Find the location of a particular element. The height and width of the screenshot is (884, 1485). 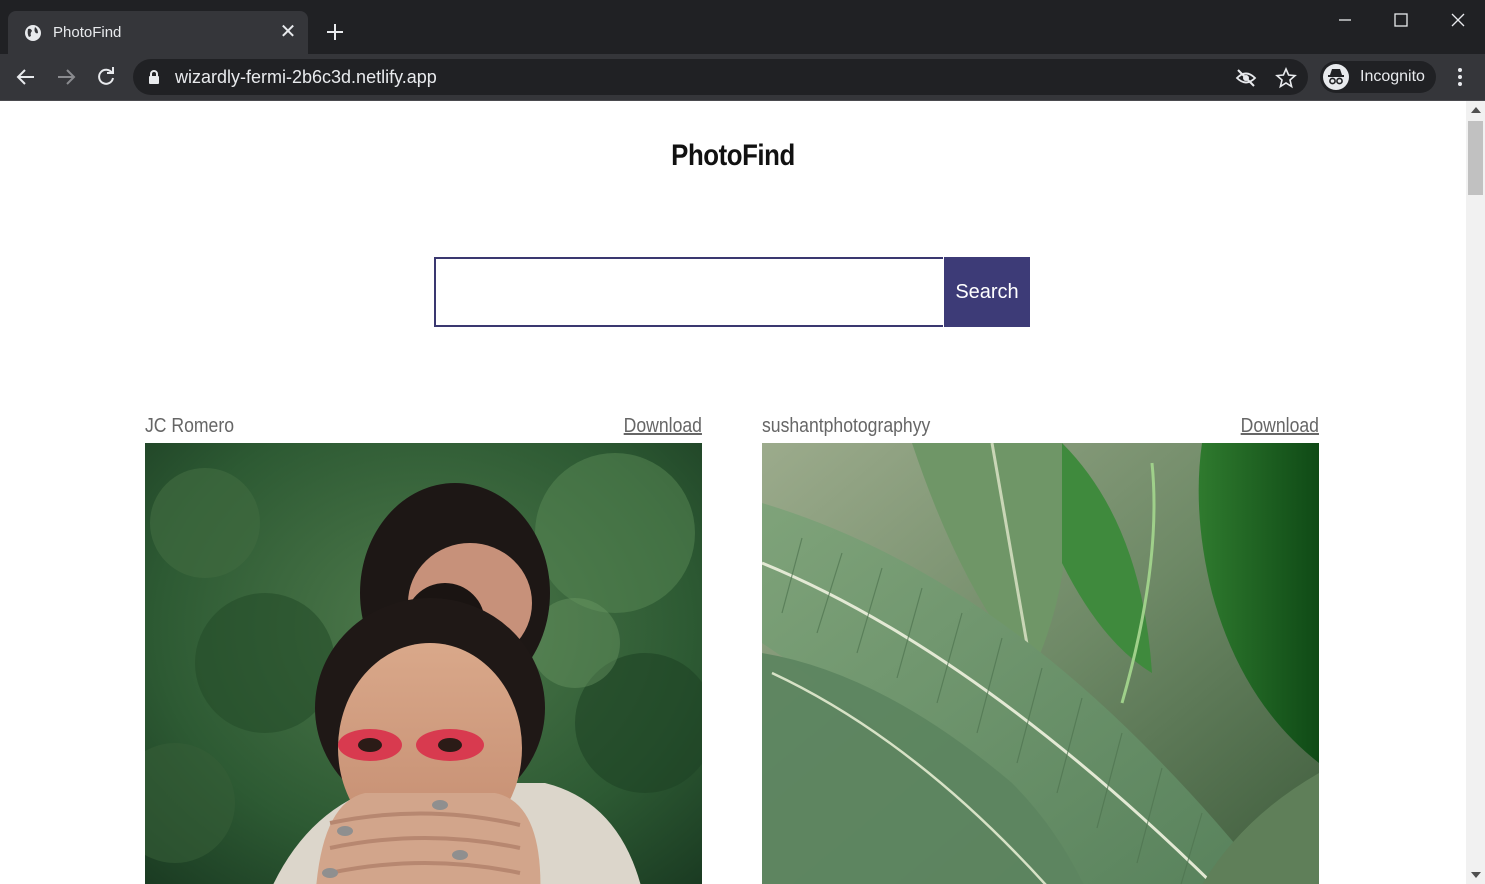

minimize-icon is located at coordinates (1345, 20).